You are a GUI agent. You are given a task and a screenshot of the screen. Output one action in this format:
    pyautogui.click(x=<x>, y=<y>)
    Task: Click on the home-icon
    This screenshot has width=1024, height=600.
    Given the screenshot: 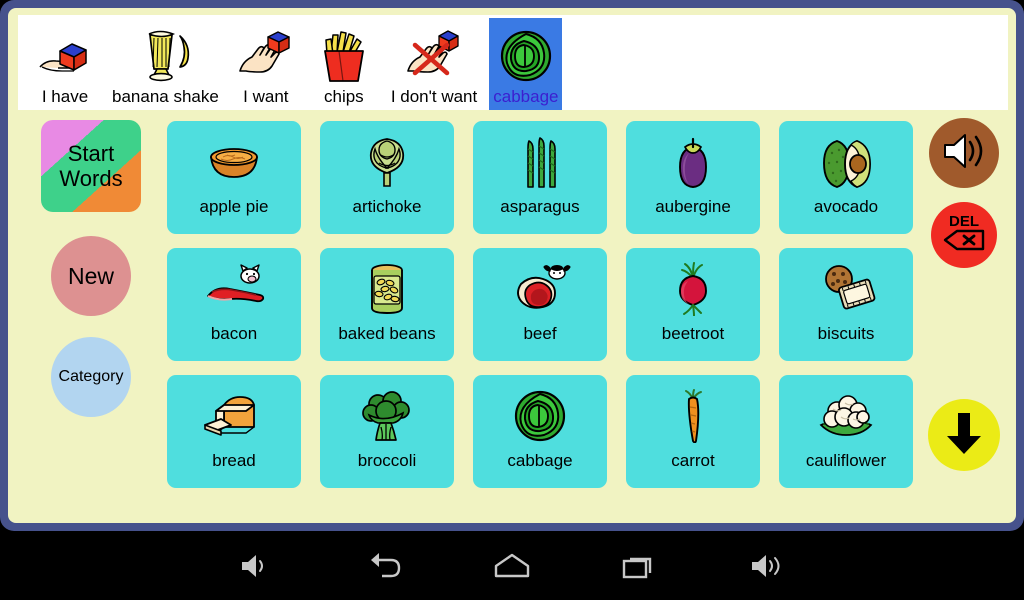 What is the action you would take?
    pyautogui.click(x=512, y=565)
    